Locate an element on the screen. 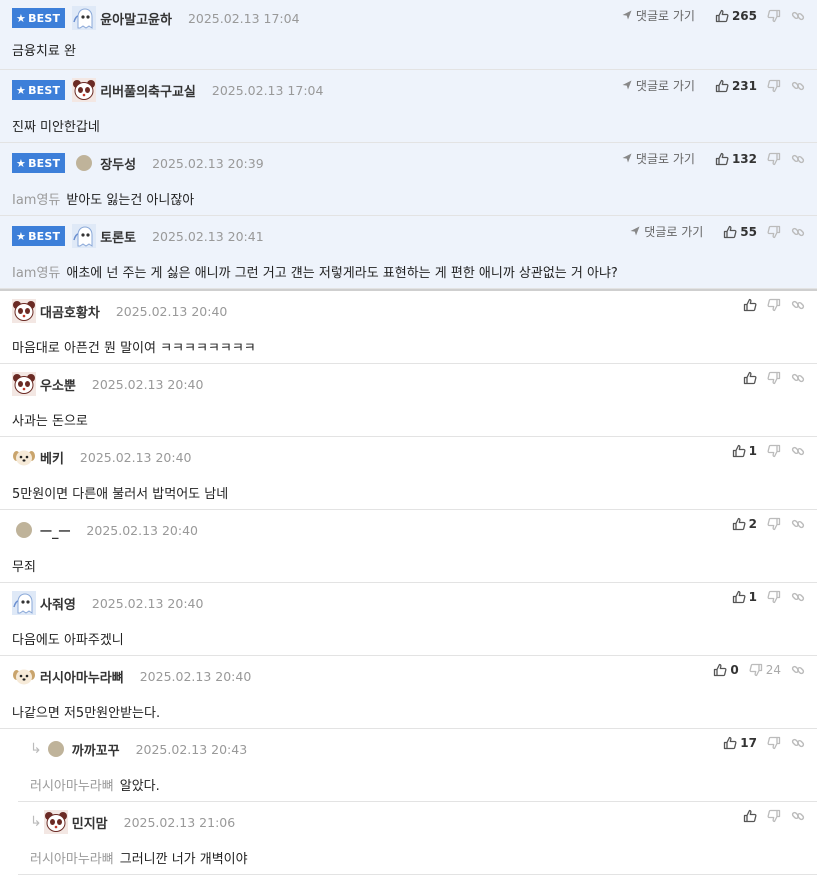 The image size is (817, 875). comment-text: 금융치료 완 is located at coordinates (44, 51).